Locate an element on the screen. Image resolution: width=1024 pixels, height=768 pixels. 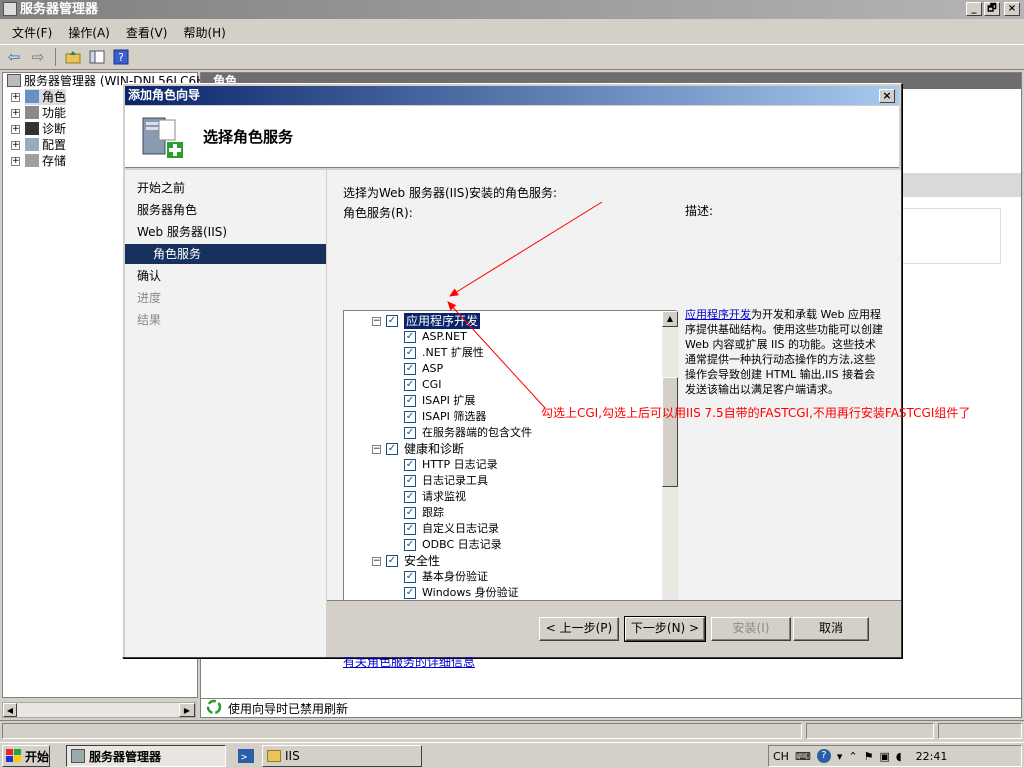
task-iis-folder: IIS is located at coordinates (342, 756).